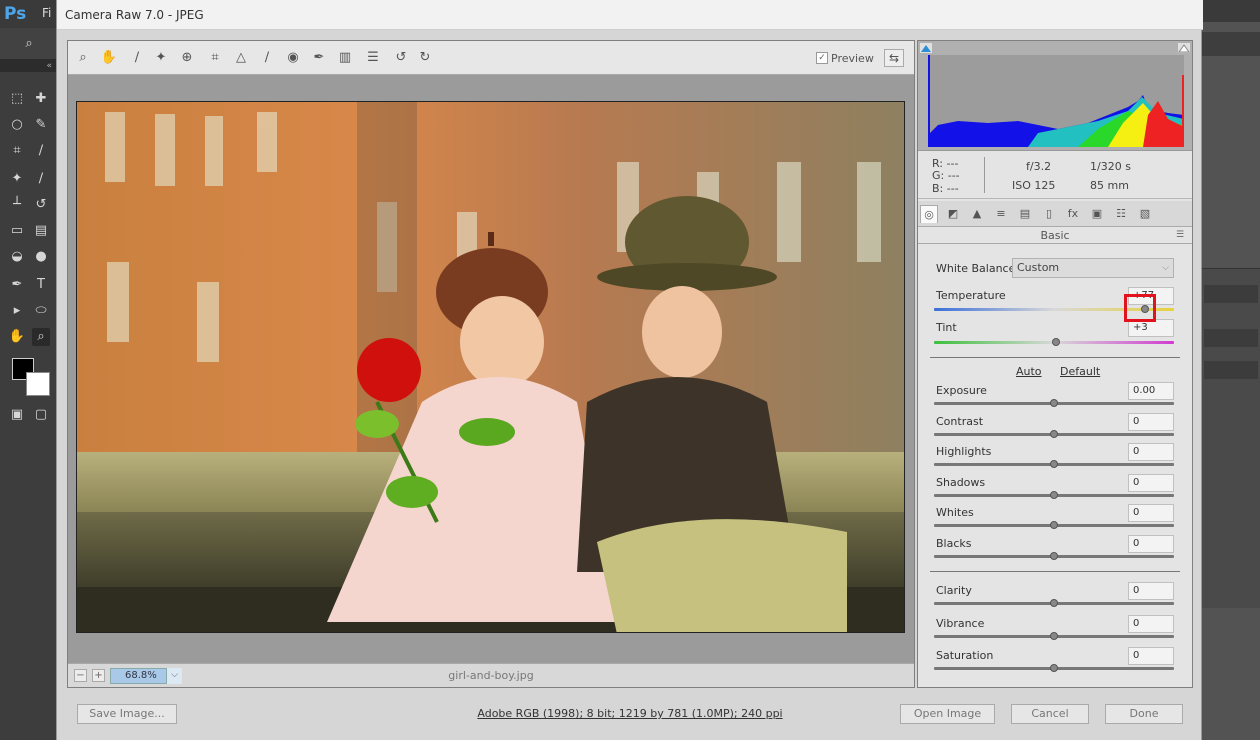  Describe the element at coordinates (17, 179) in the screenshot. I see `healing-brush-tool-icon: ✦` at that location.